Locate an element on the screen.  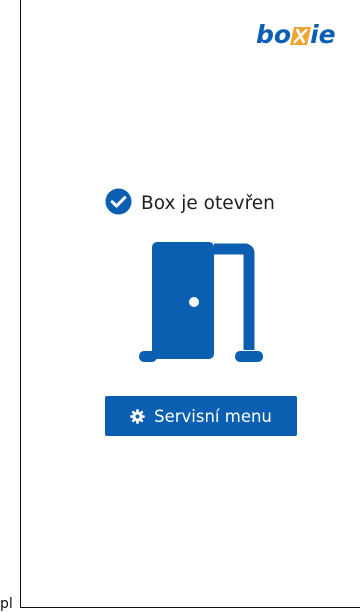
status-message: Box je otevřen is located at coordinates (190, 203).